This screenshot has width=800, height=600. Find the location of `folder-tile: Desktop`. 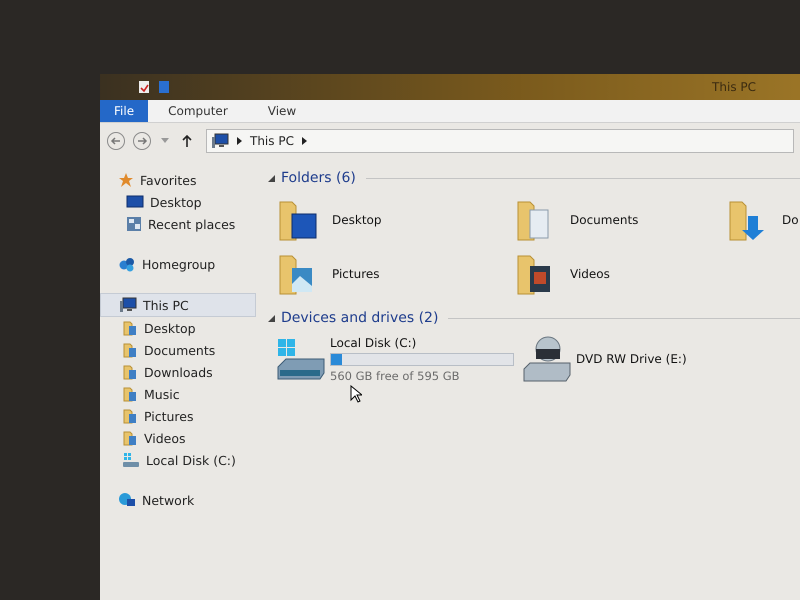

folder-tile: Desktop is located at coordinates (395, 220).